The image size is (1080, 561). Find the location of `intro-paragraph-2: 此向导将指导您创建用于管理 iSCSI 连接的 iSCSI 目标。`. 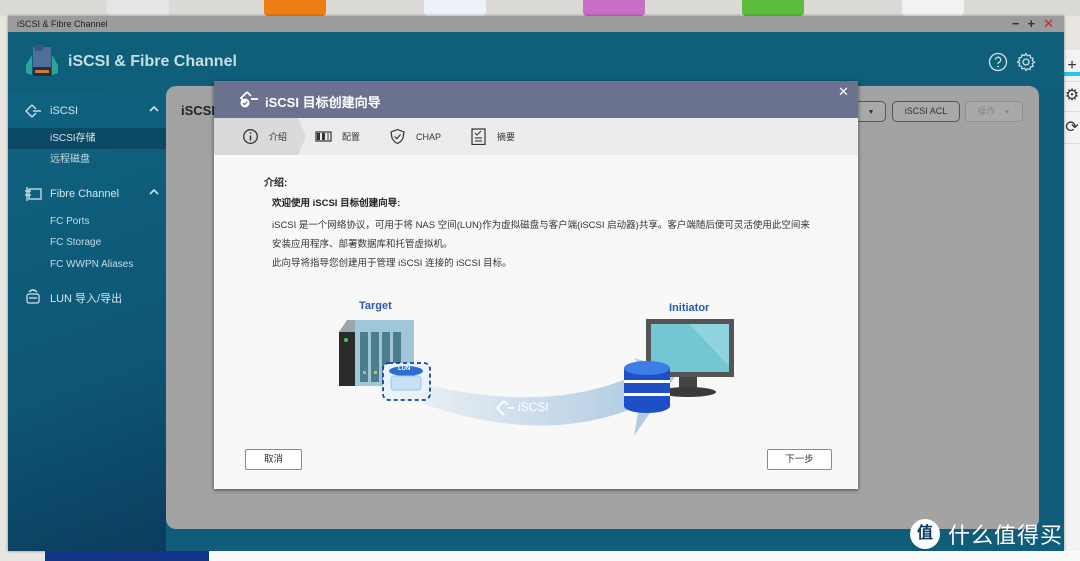

intro-paragraph-2: 此向导将指导您创建用于管理 iSCSI 连接的 iSCSI 目标。 is located at coordinates (392, 263).